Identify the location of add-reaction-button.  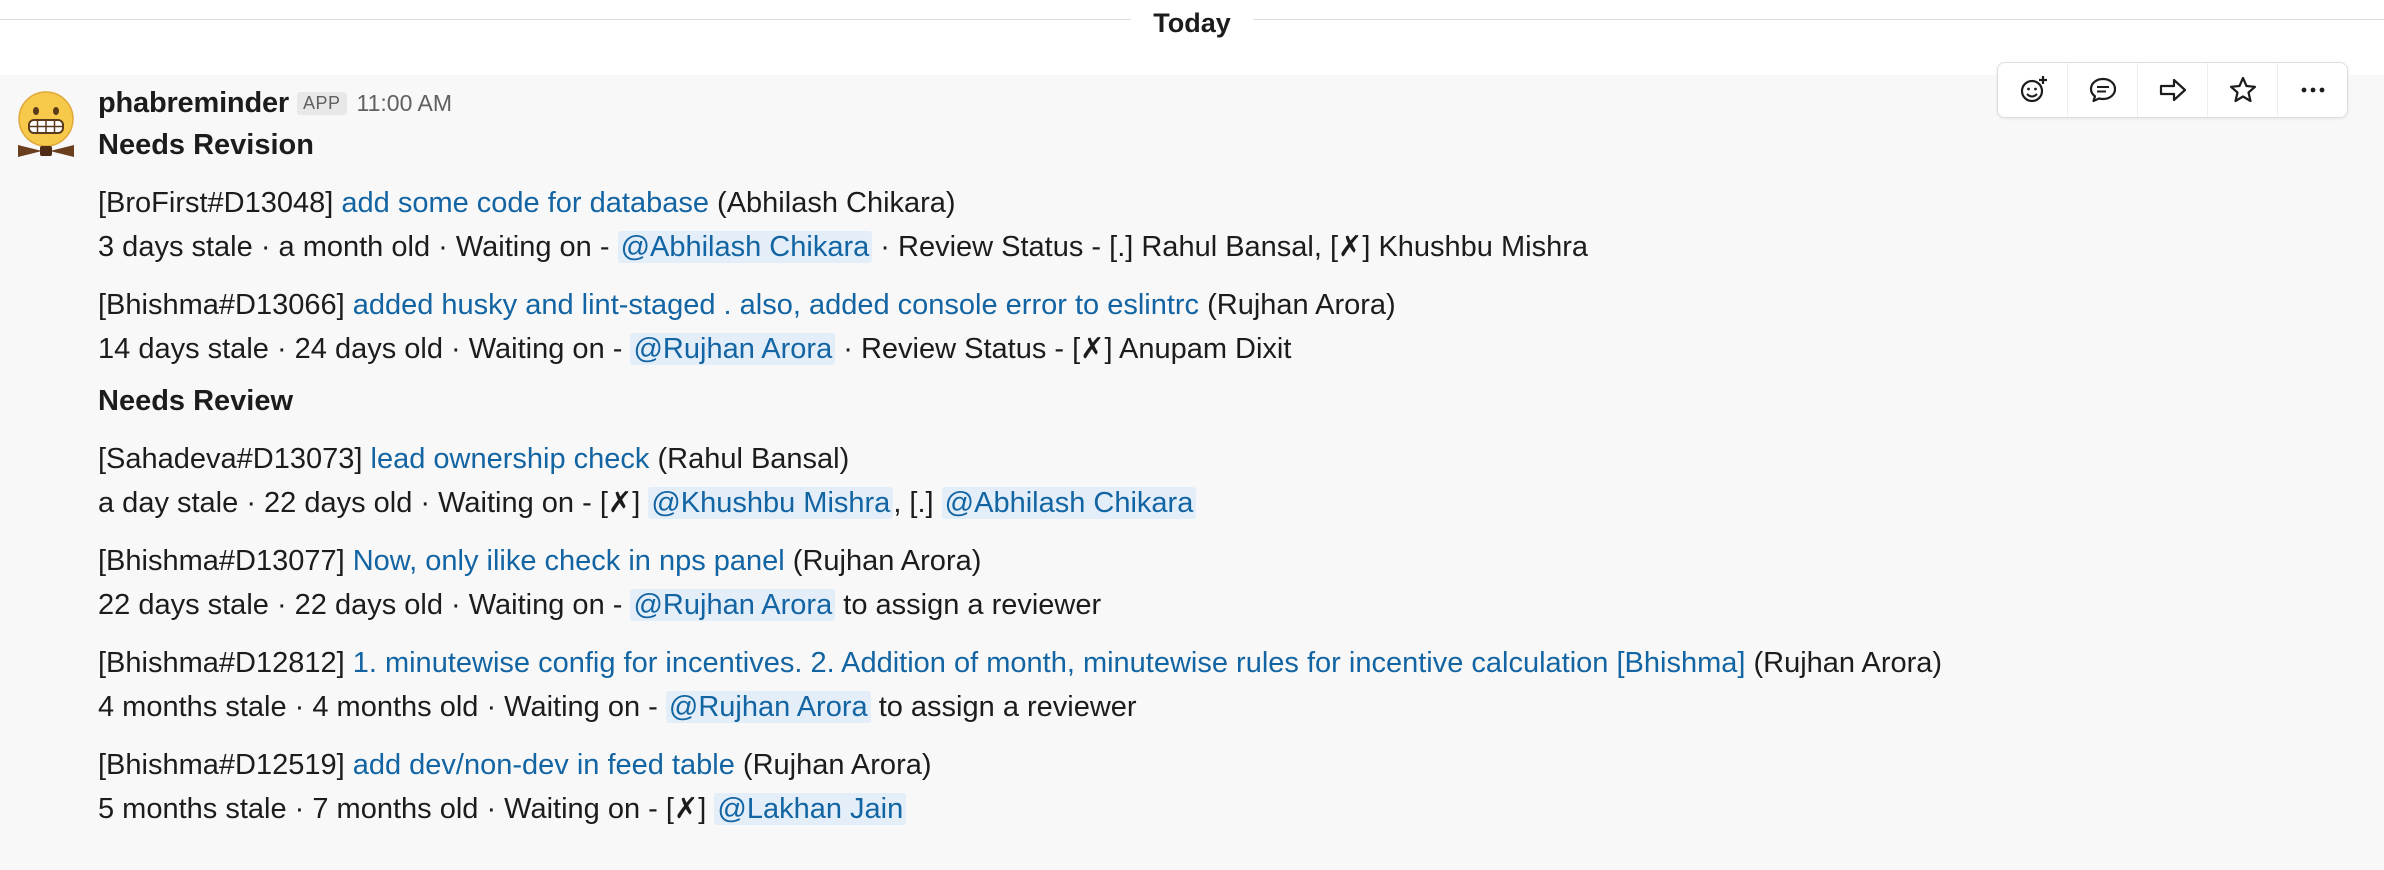
(2033, 90).